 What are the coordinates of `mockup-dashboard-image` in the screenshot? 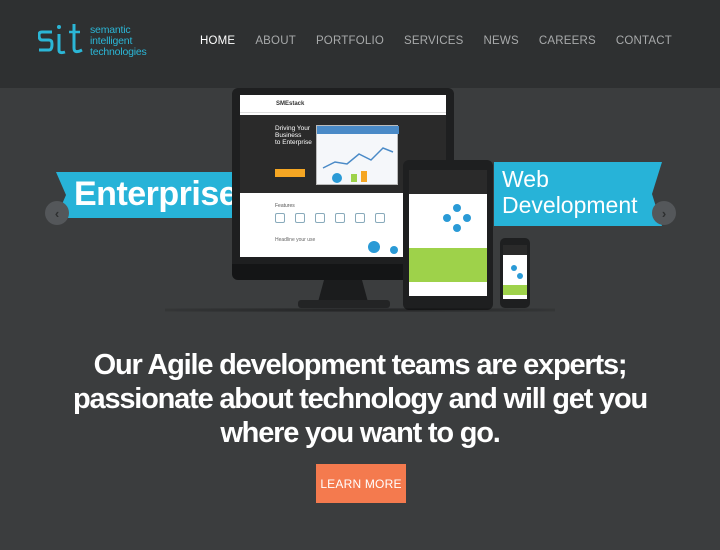 It's located at (357, 155).